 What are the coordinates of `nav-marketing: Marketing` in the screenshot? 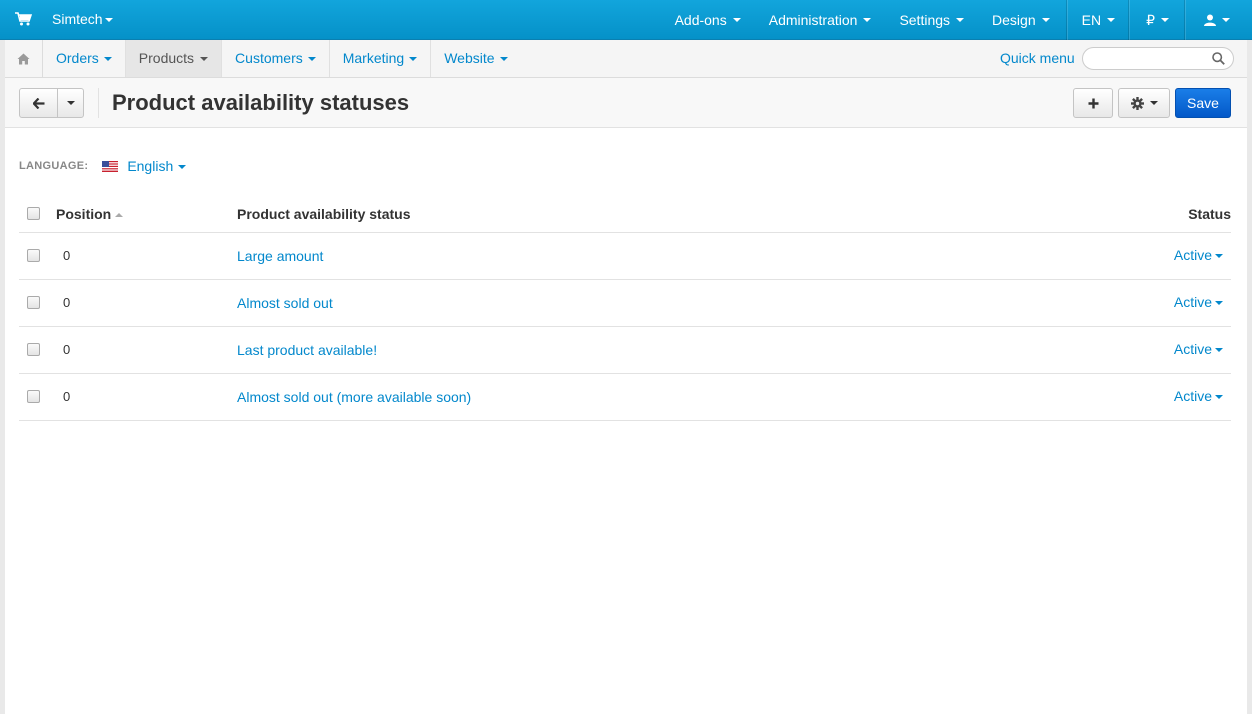 It's located at (381, 58).